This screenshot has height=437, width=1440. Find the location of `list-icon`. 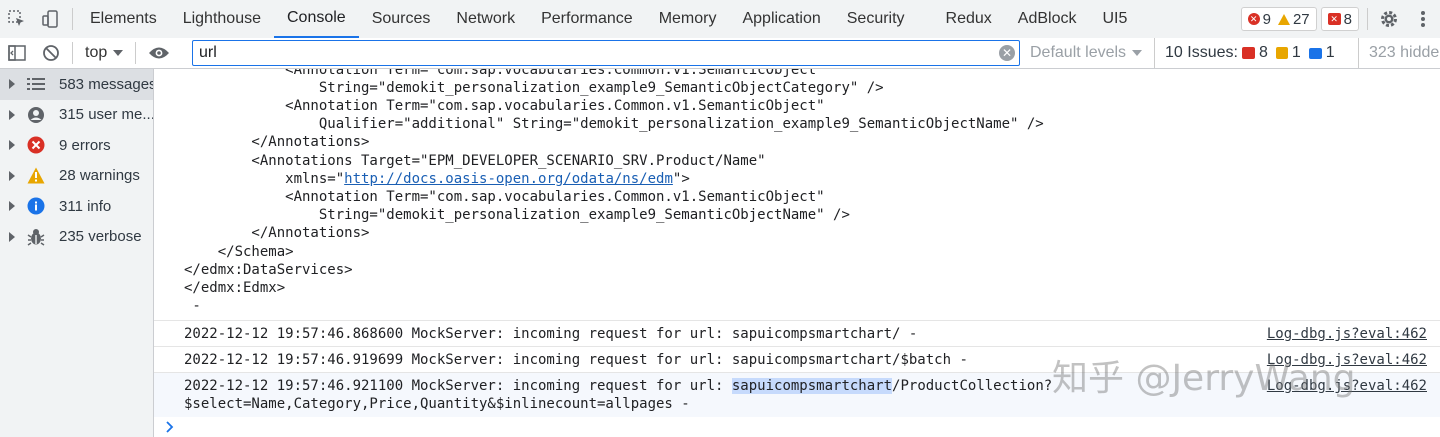

list-icon is located at coordinates (36, 84).